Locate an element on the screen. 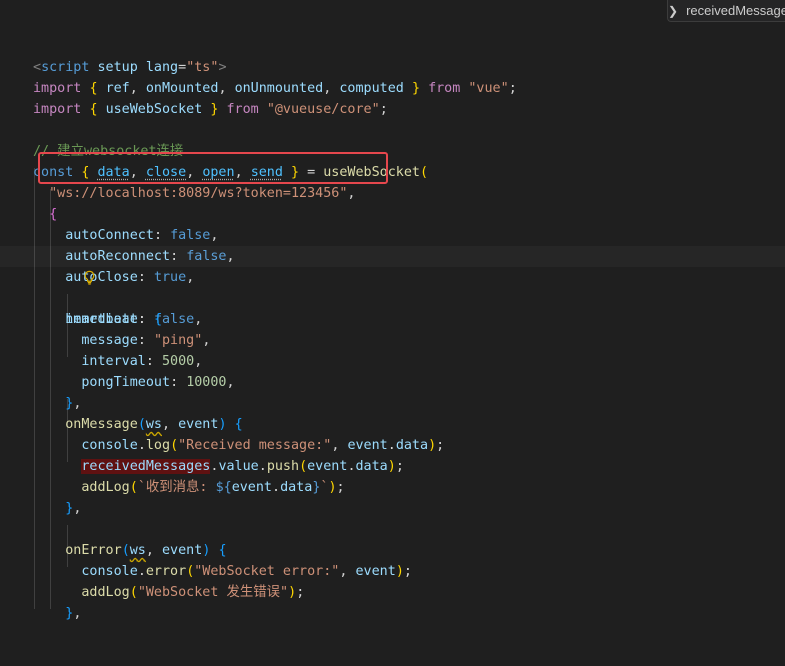  code-line: 9 }, is located at coordinates (392, 486).